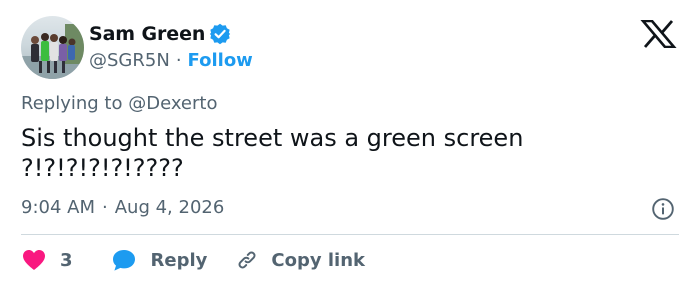 The height and width of the screenshot is (287, 700). I want to click on reply-context: Replying to @Dexerto, so click(119, 103).